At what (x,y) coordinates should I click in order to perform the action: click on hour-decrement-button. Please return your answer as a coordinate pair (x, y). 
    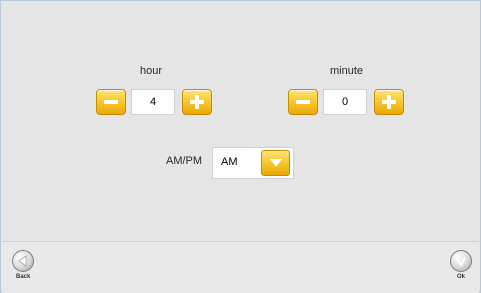
    Looking at the image, I should click on (111, 102).